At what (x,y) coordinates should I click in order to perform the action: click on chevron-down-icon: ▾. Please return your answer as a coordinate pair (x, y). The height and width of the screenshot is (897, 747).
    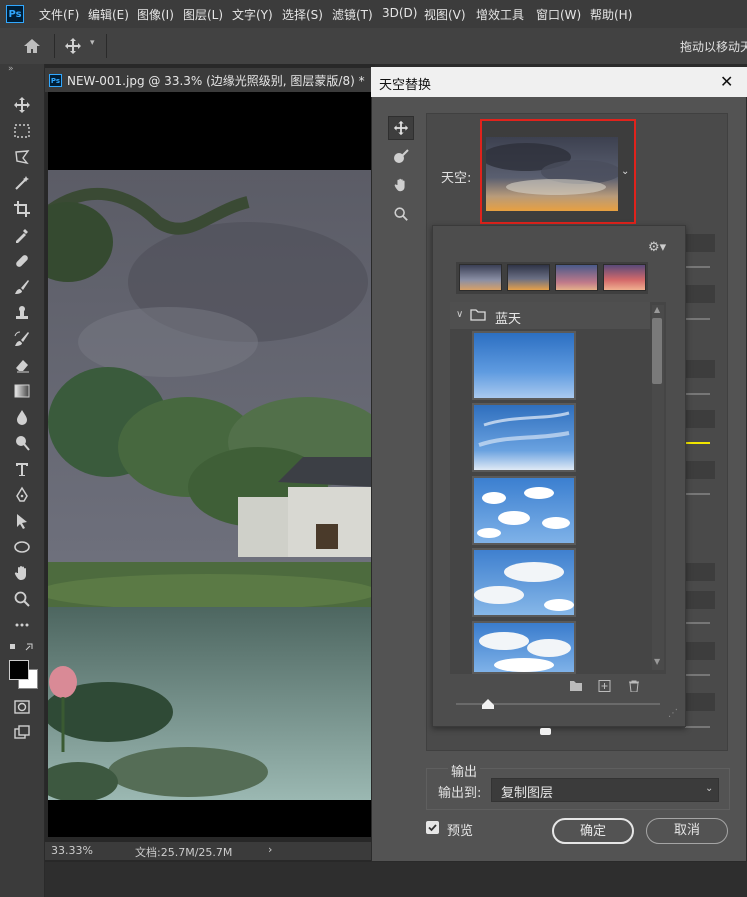
    Looking at the image, I should click on (92, 43).